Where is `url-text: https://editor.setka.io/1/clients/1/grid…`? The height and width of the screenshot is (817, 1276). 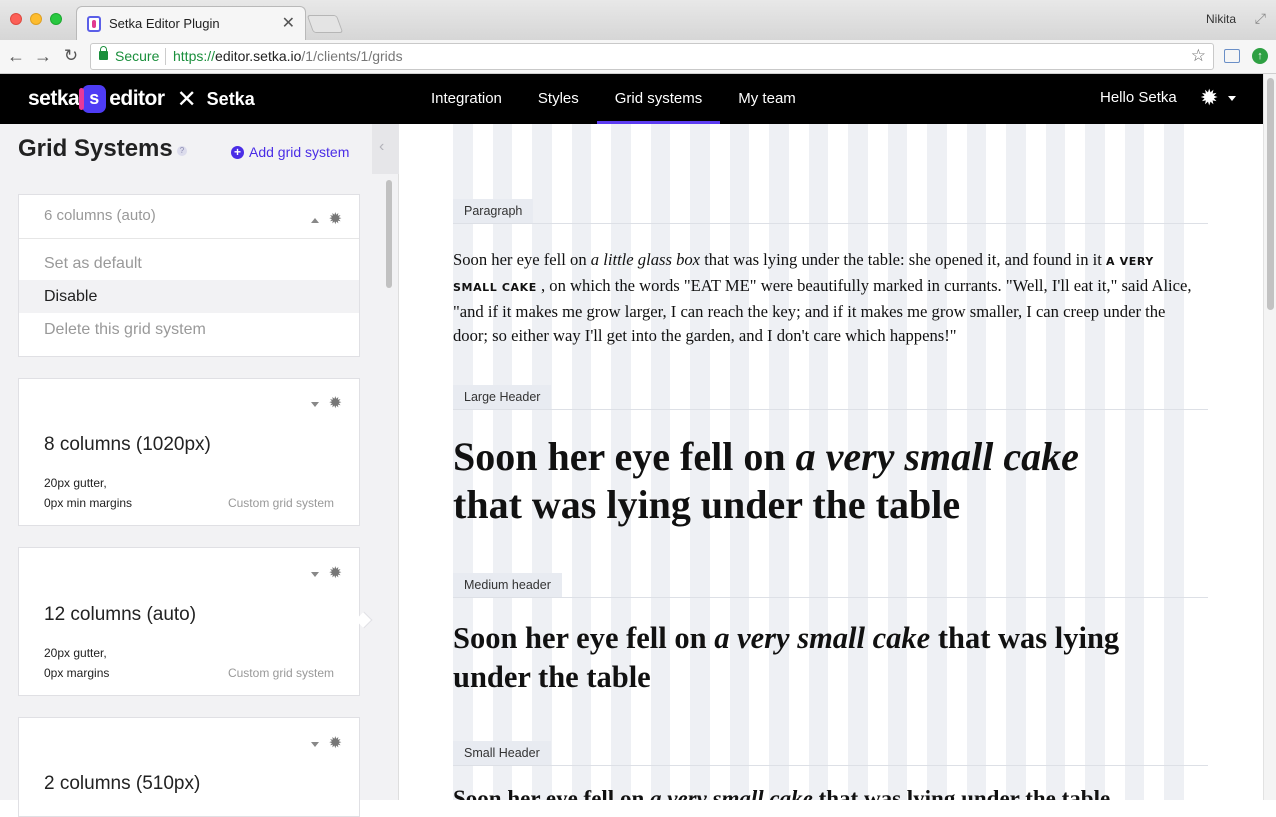 url-text: https://editor.setka.io/1/clients/1/grid… is located at coordinates (288, 56).